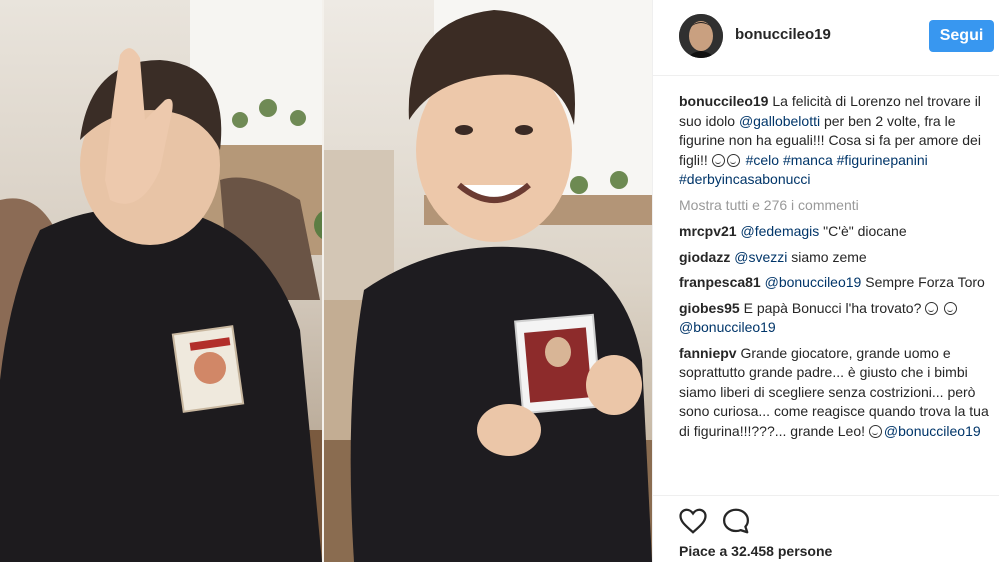  Describe the element at coordinates (951, 308) in the screenshot. I see `sunglasses-emoji-icon` at that location.